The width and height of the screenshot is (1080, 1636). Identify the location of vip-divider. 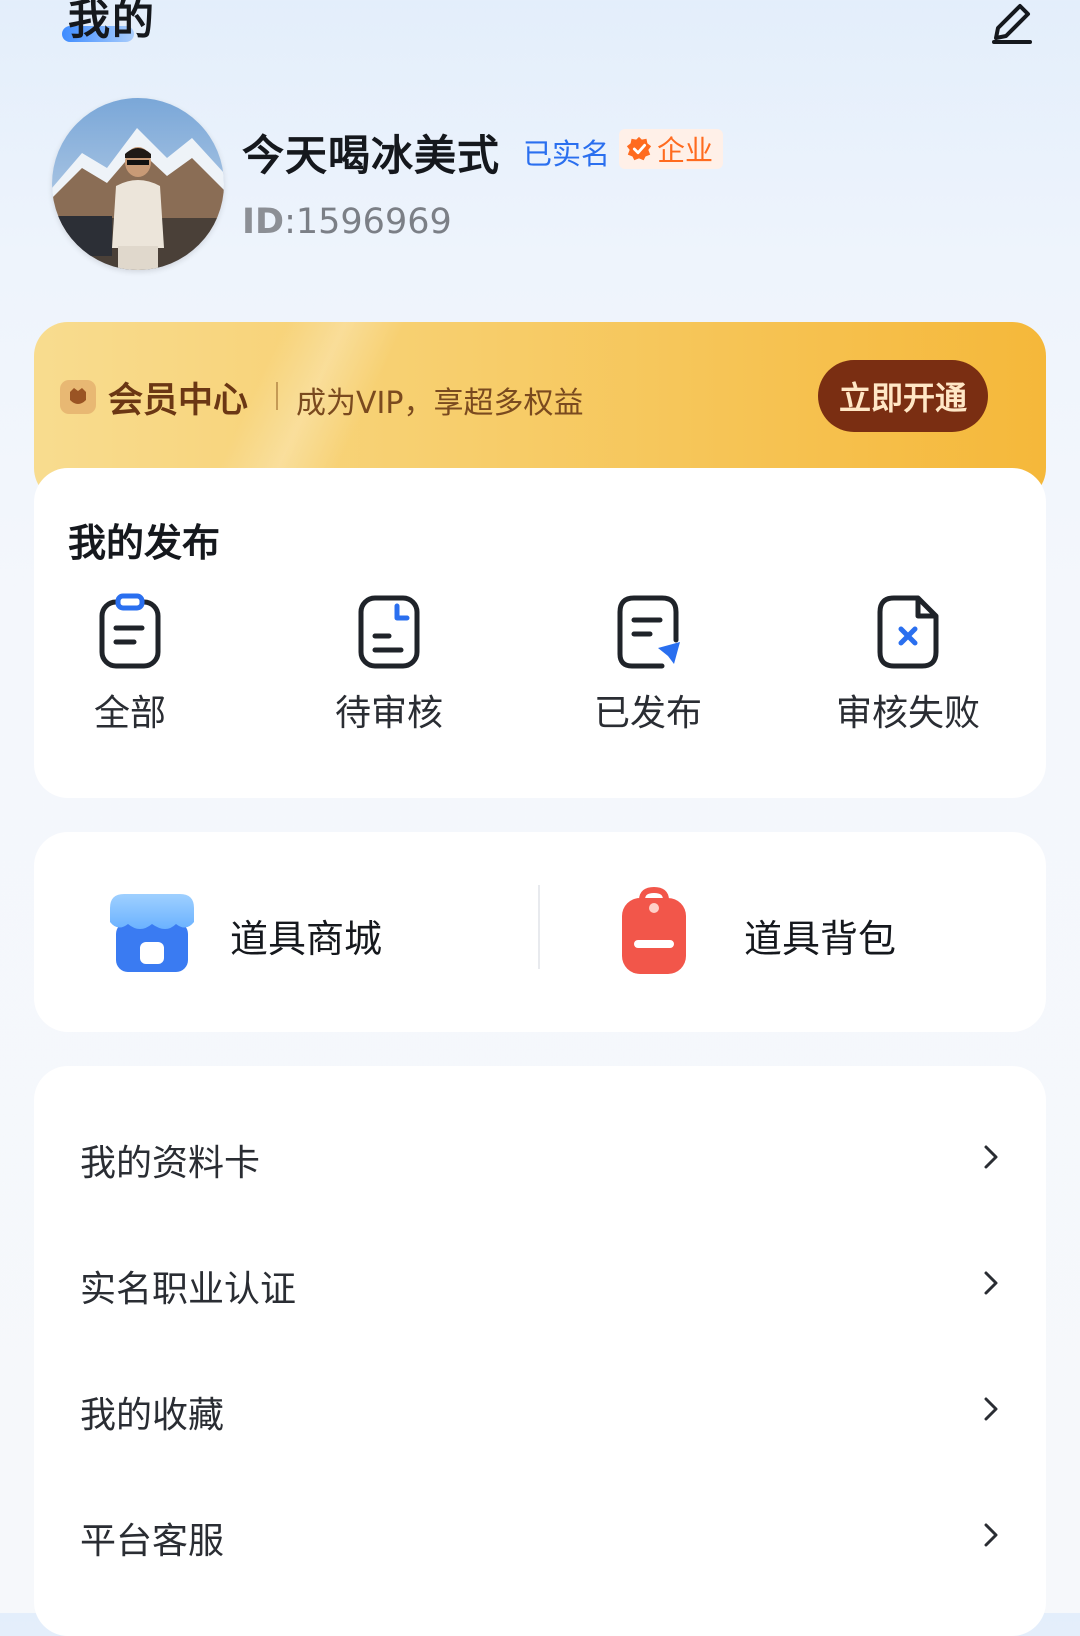
(277, 396).